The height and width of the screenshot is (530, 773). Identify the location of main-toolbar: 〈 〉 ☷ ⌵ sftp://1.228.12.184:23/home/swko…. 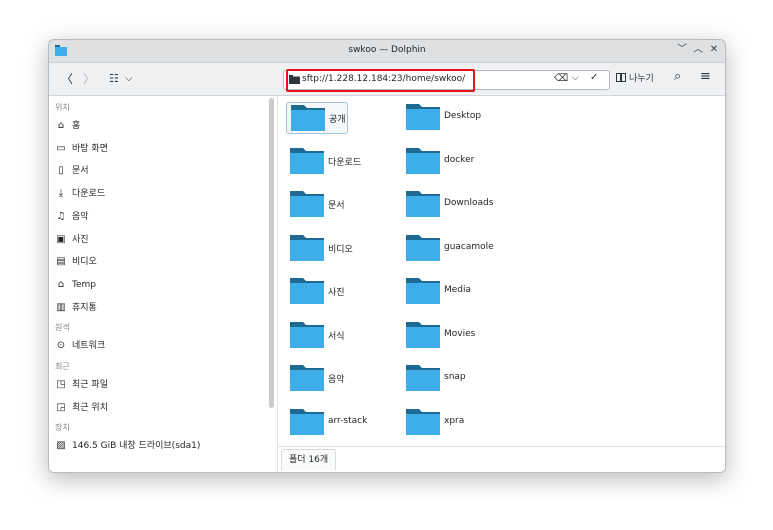
(387, 79).